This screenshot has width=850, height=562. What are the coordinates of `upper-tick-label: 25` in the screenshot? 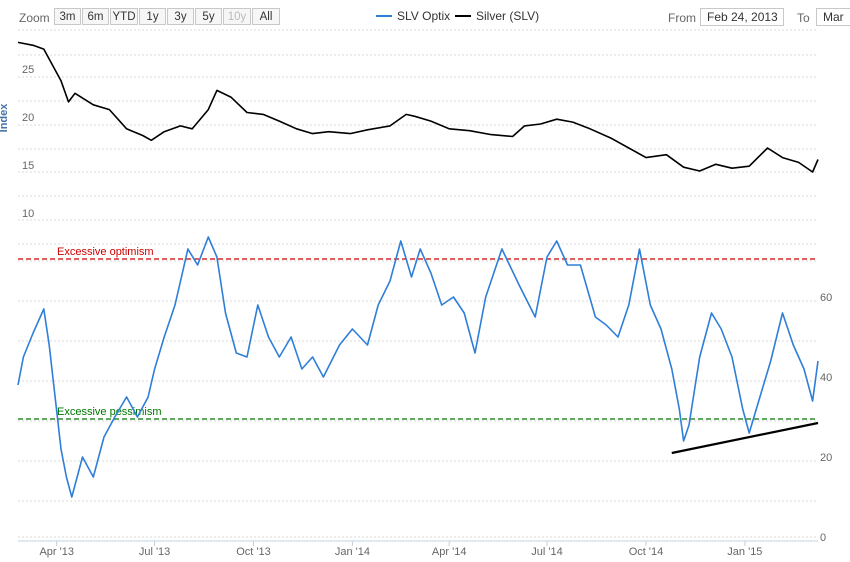 It's located at (28, 70).